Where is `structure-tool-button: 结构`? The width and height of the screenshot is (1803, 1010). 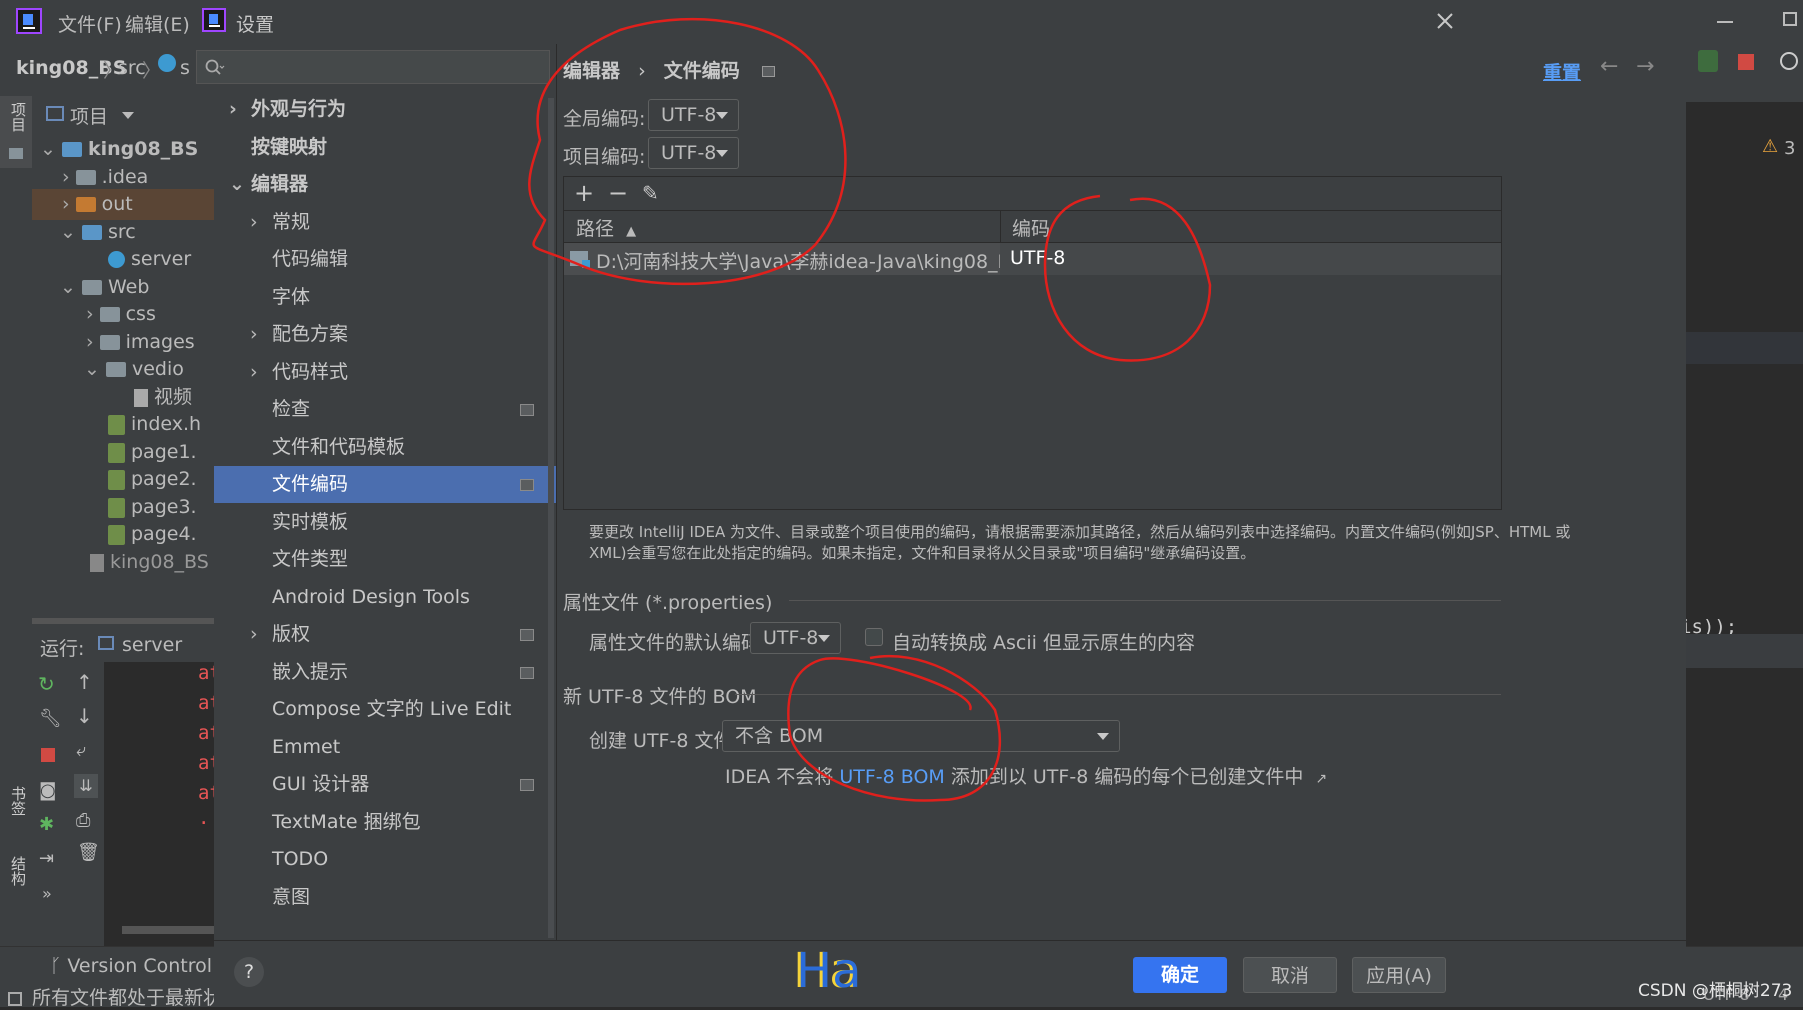
structure-tool-button: 结构 is located at coordinates (16, 886).